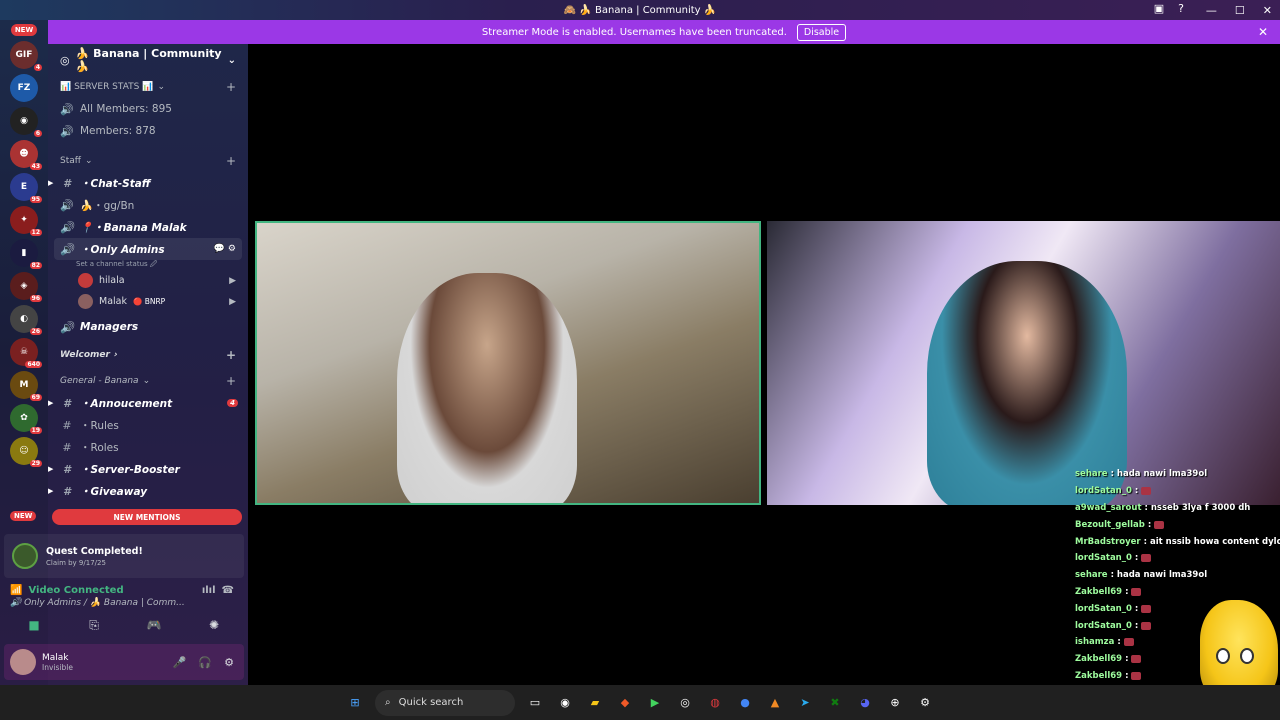 The image size is (1280, 720). I want to click on server-icon: ✦ 12, so click(26, 221).